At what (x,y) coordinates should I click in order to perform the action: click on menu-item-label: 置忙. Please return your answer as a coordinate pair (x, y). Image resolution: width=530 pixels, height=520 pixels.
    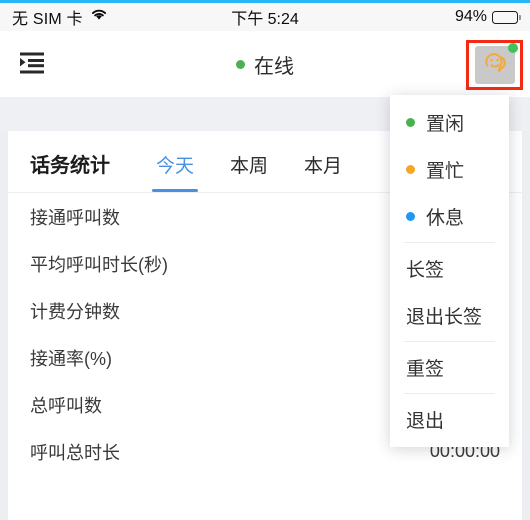
    Looking at the image, I should click on (445, 171).